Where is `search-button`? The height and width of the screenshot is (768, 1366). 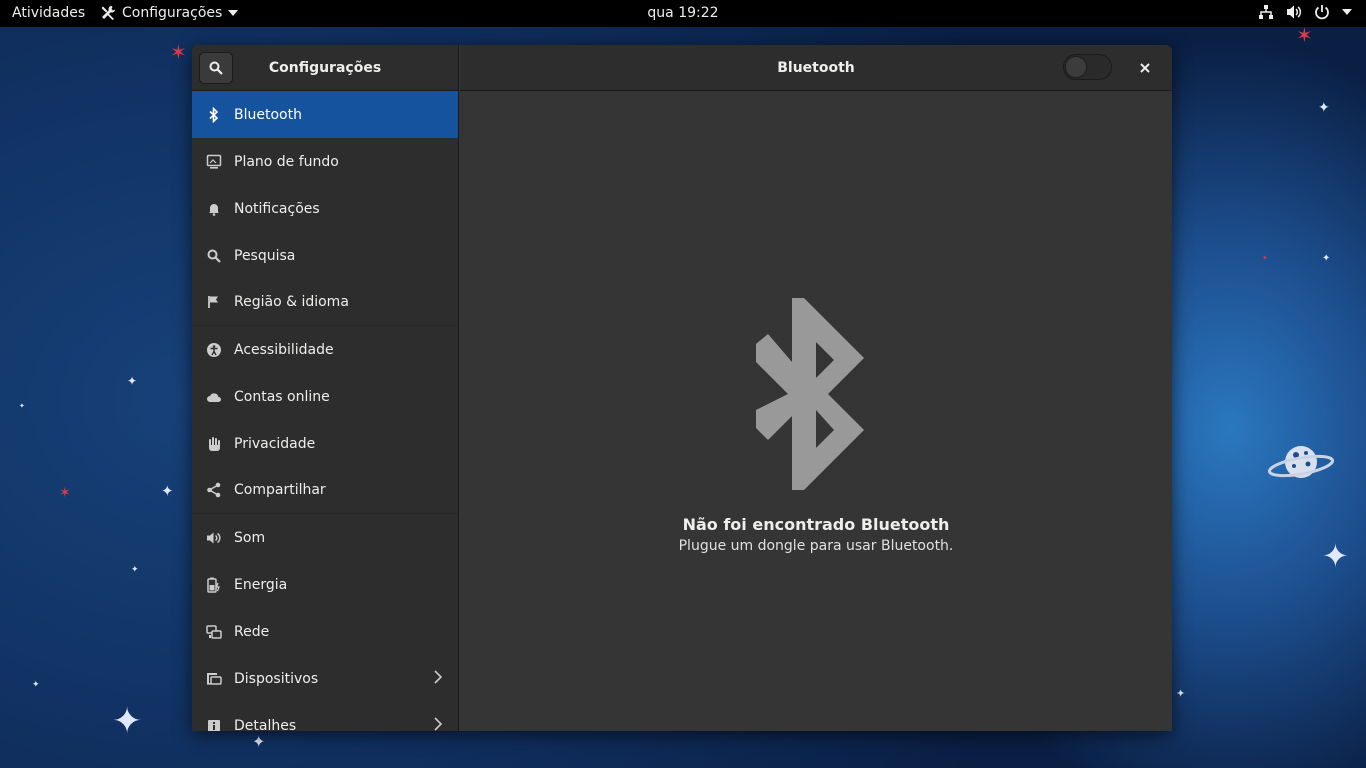
search-button is located at coordinates (216, 68).